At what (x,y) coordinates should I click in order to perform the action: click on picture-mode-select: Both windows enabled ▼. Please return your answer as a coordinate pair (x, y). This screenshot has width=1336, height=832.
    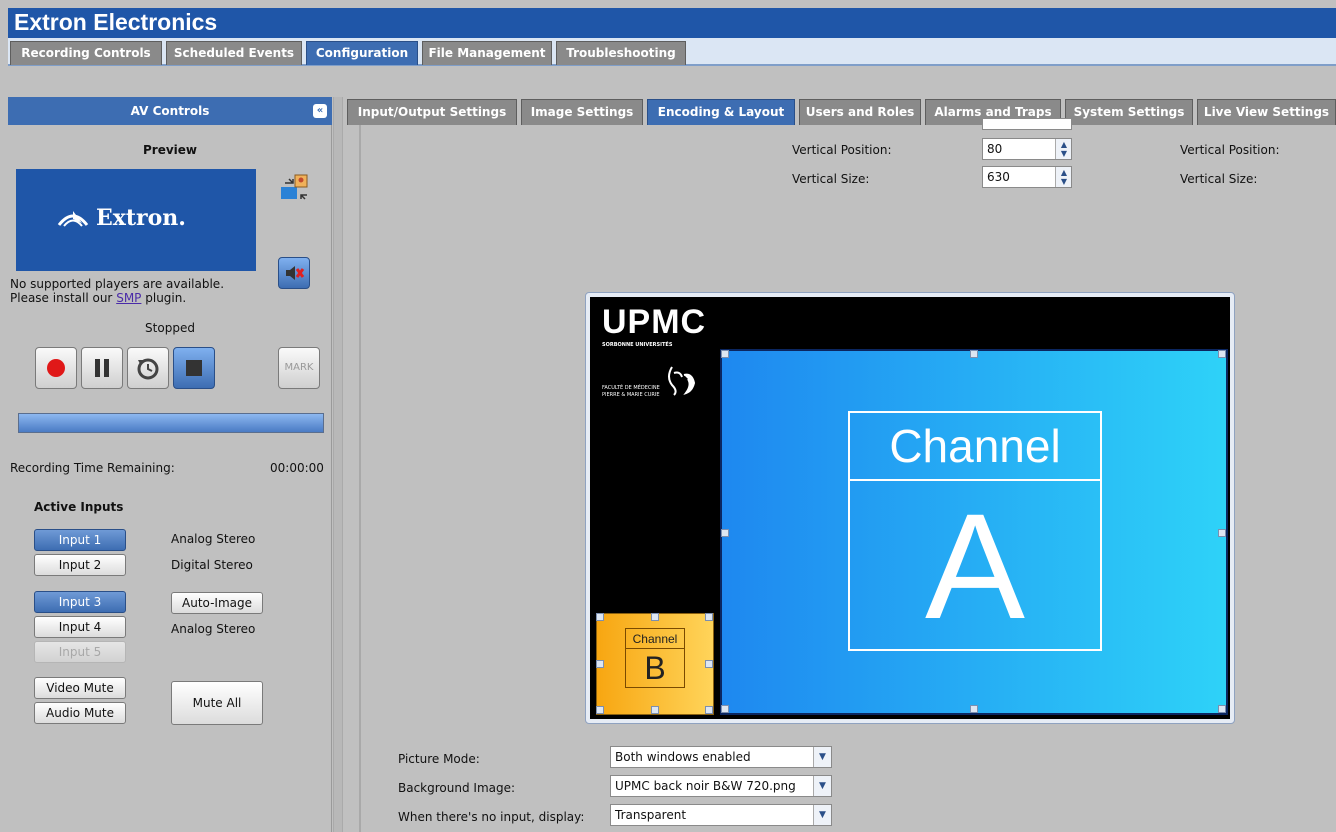
    Looking at the image, I should click on (721, 757).